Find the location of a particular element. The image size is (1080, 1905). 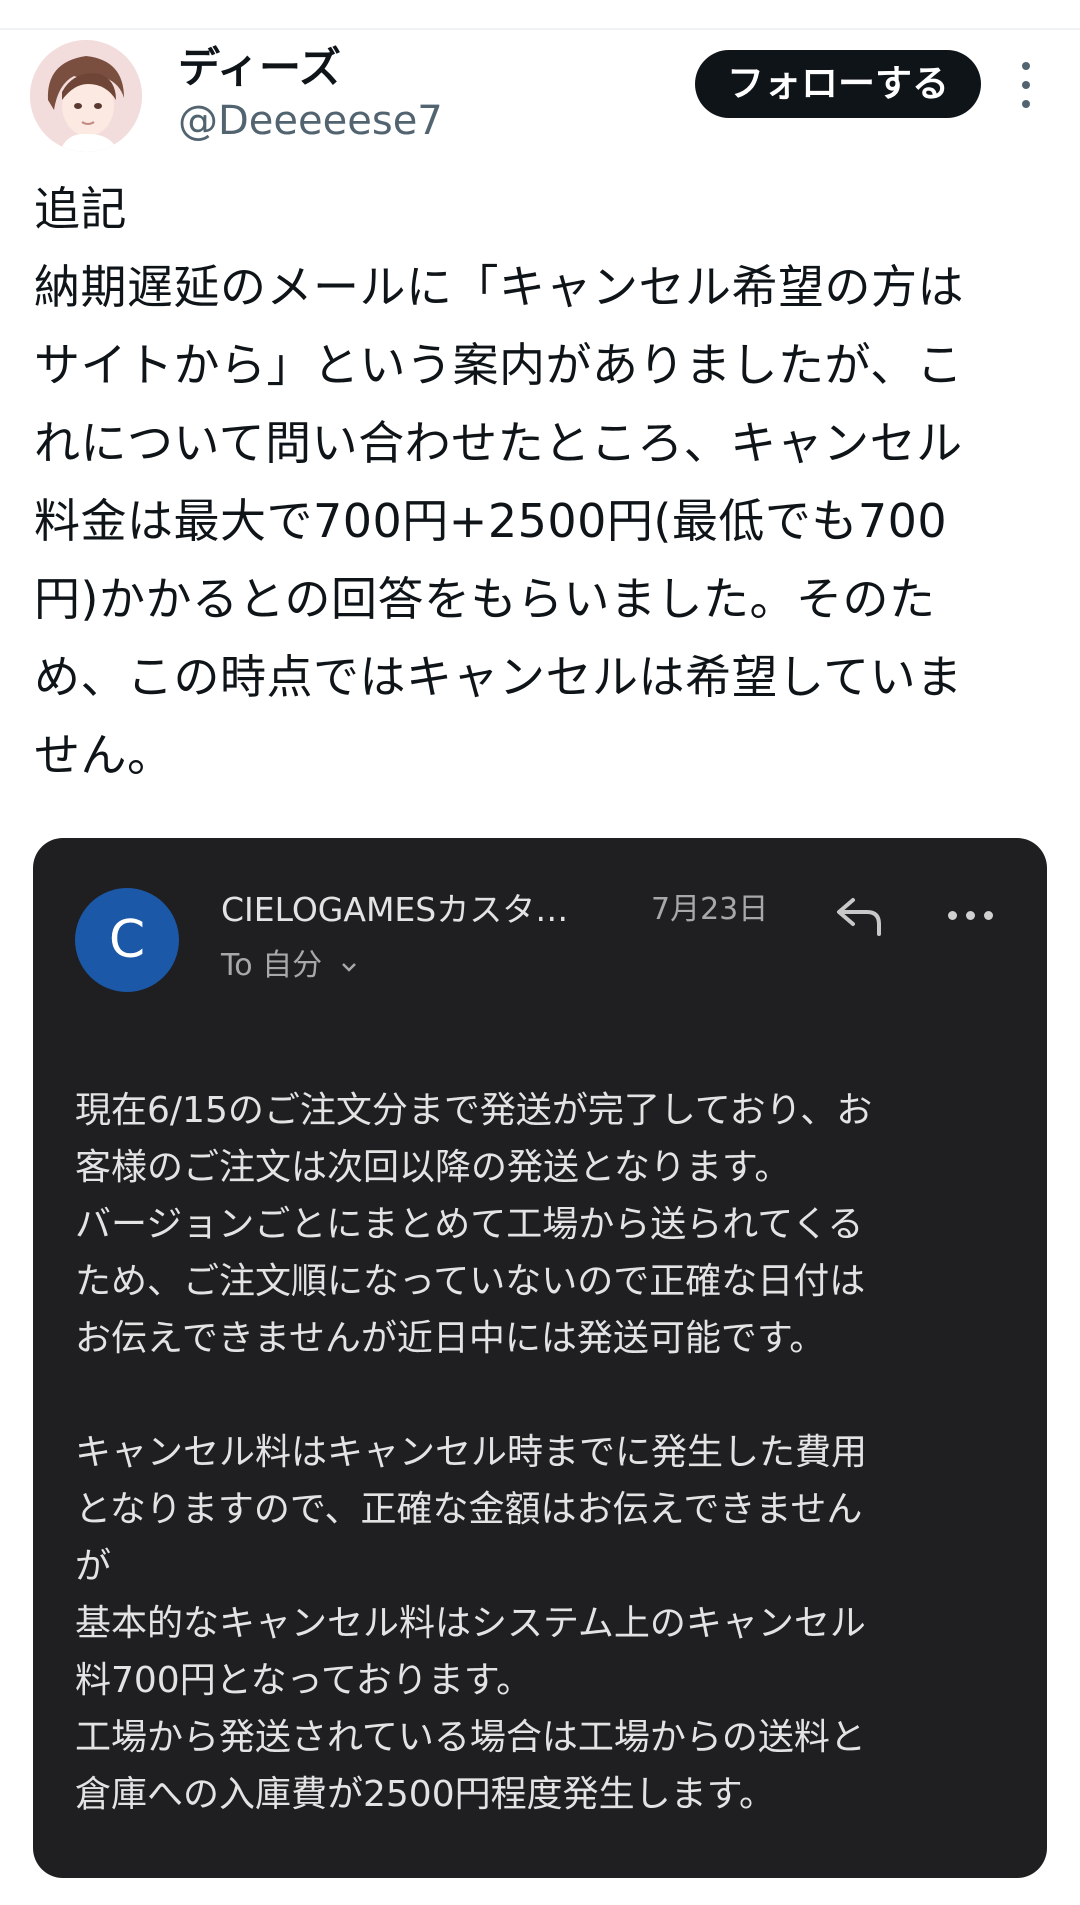

email-line: バージョンごとにまとめて工場から送られてくる is located at coordinates (469, 1224).